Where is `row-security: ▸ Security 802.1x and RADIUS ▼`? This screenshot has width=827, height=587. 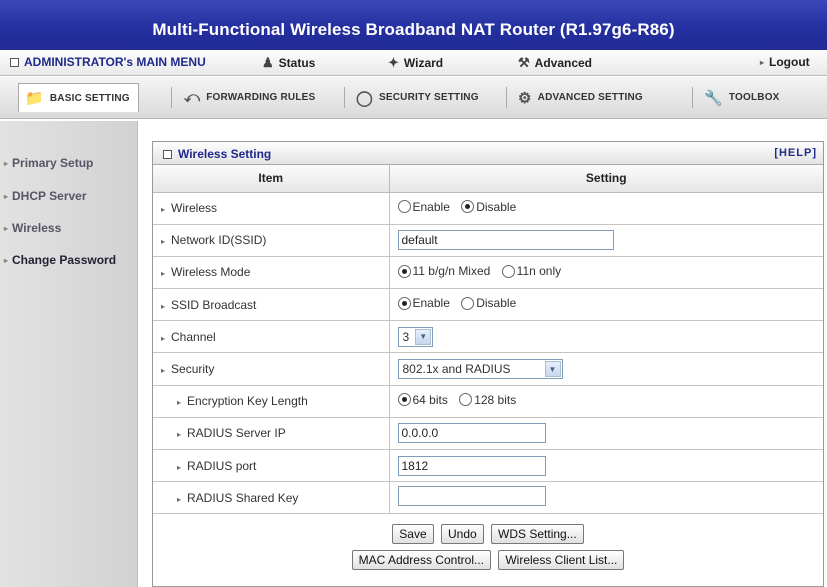
row-security: ▸ Security 802.1x and RADIUS ▼ is located at coordinates (488, 369).